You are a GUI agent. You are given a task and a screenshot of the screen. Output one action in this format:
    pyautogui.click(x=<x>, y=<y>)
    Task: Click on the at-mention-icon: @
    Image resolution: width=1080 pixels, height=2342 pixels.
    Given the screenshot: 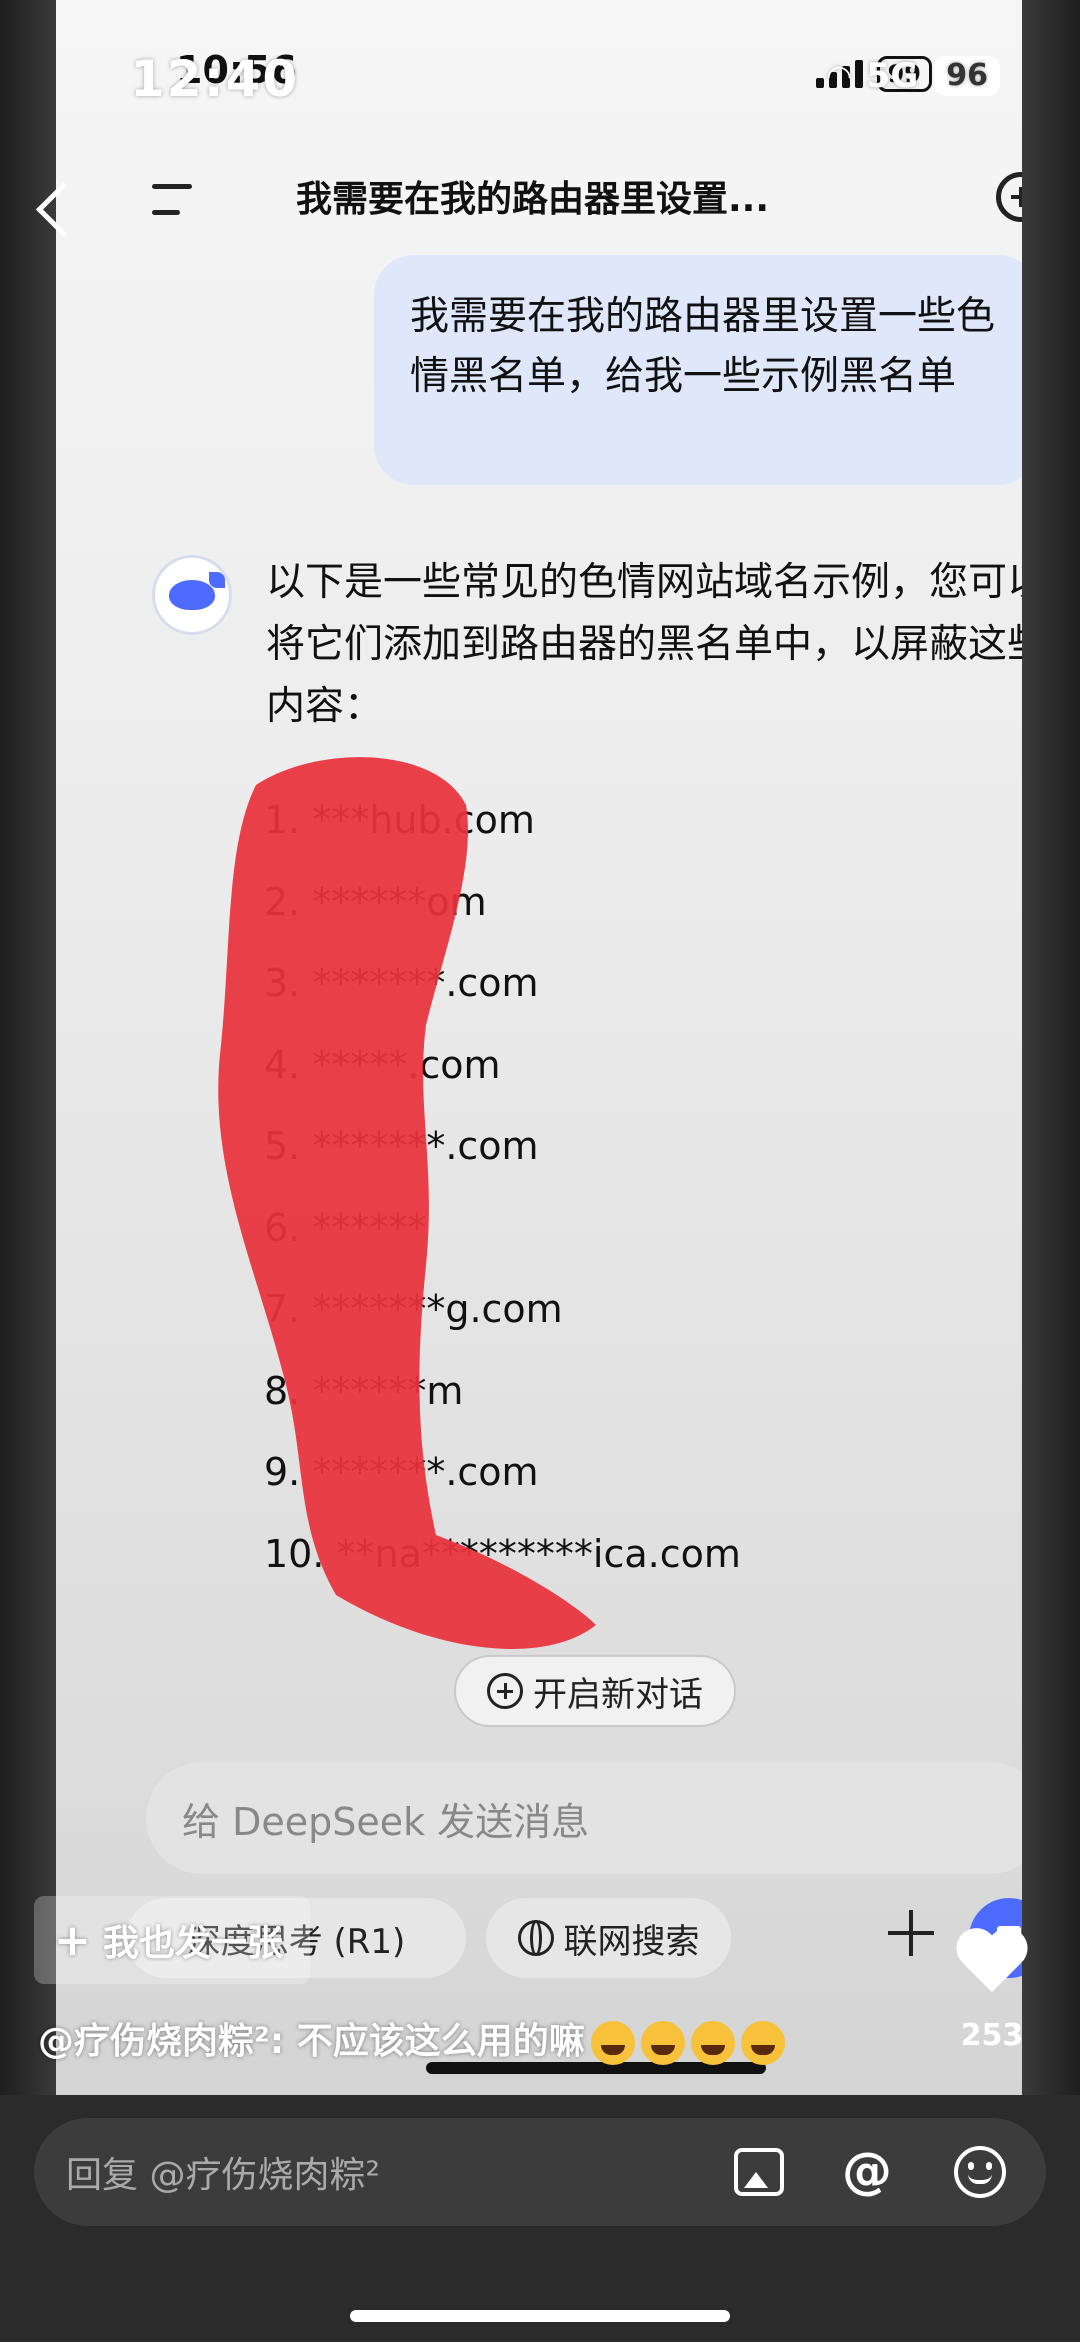 What is the action you would take?
    pyautogui.click(x=867, y=2171)
    